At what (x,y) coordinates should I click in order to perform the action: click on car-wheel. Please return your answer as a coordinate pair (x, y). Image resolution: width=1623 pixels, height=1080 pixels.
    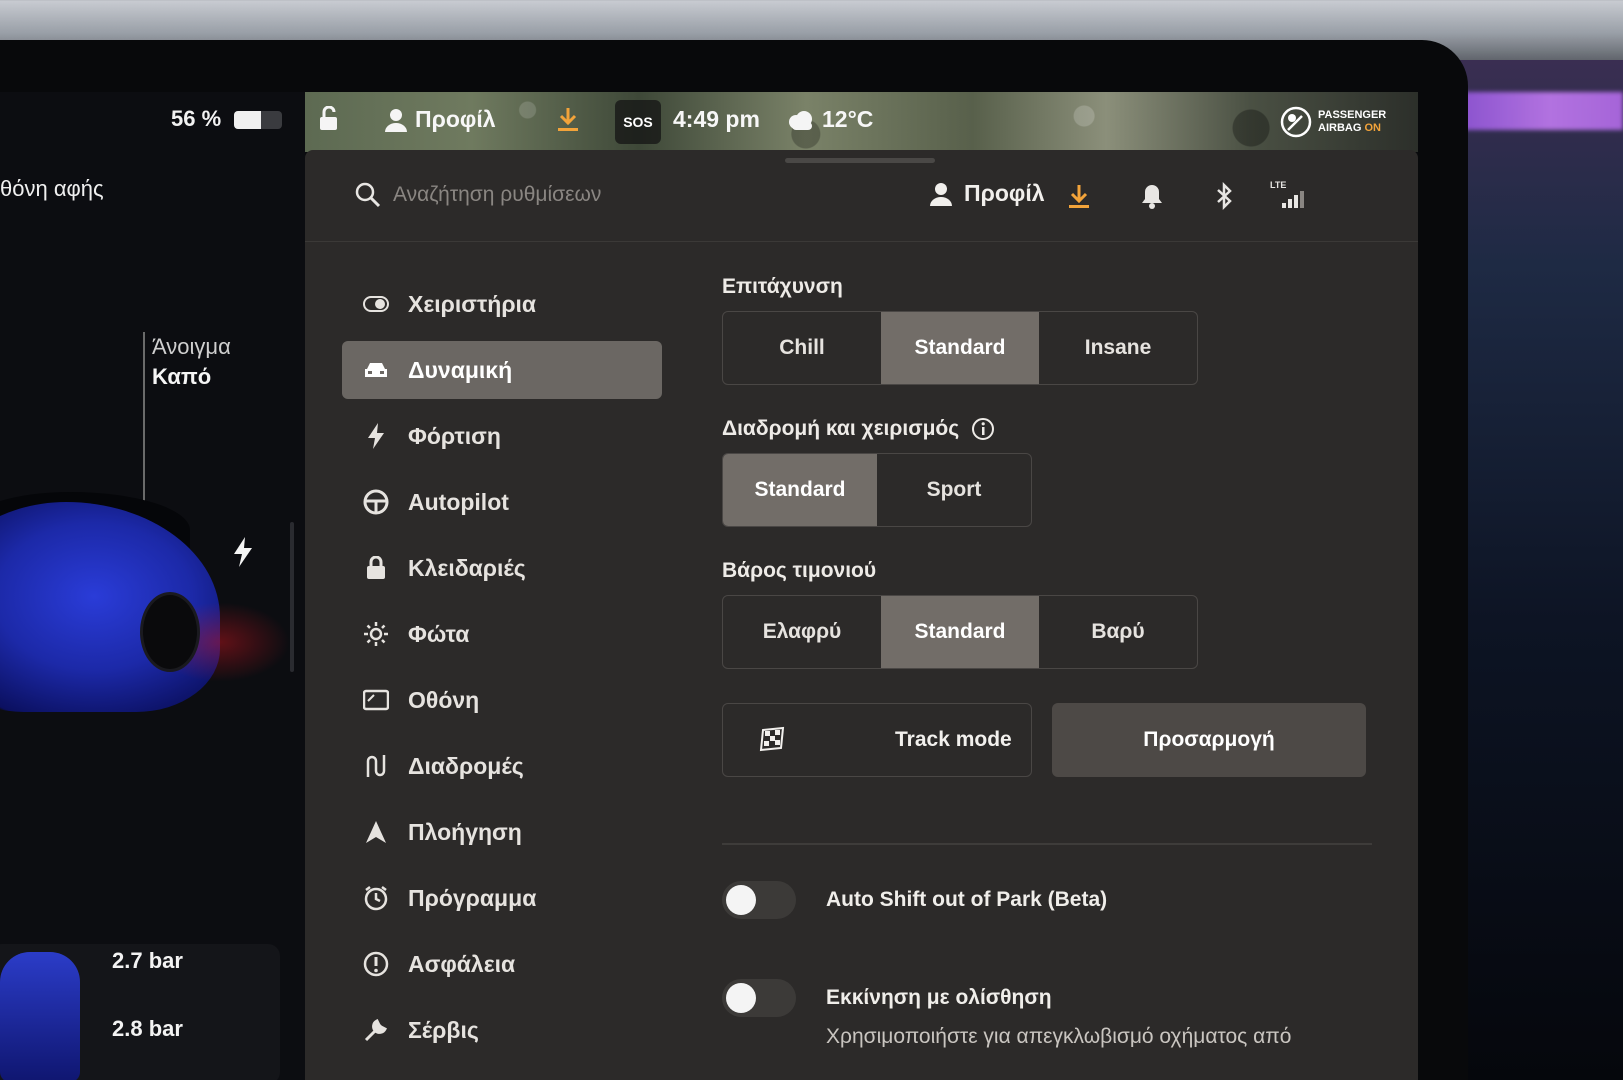
    Looking at the image, I should click on (170, 632).